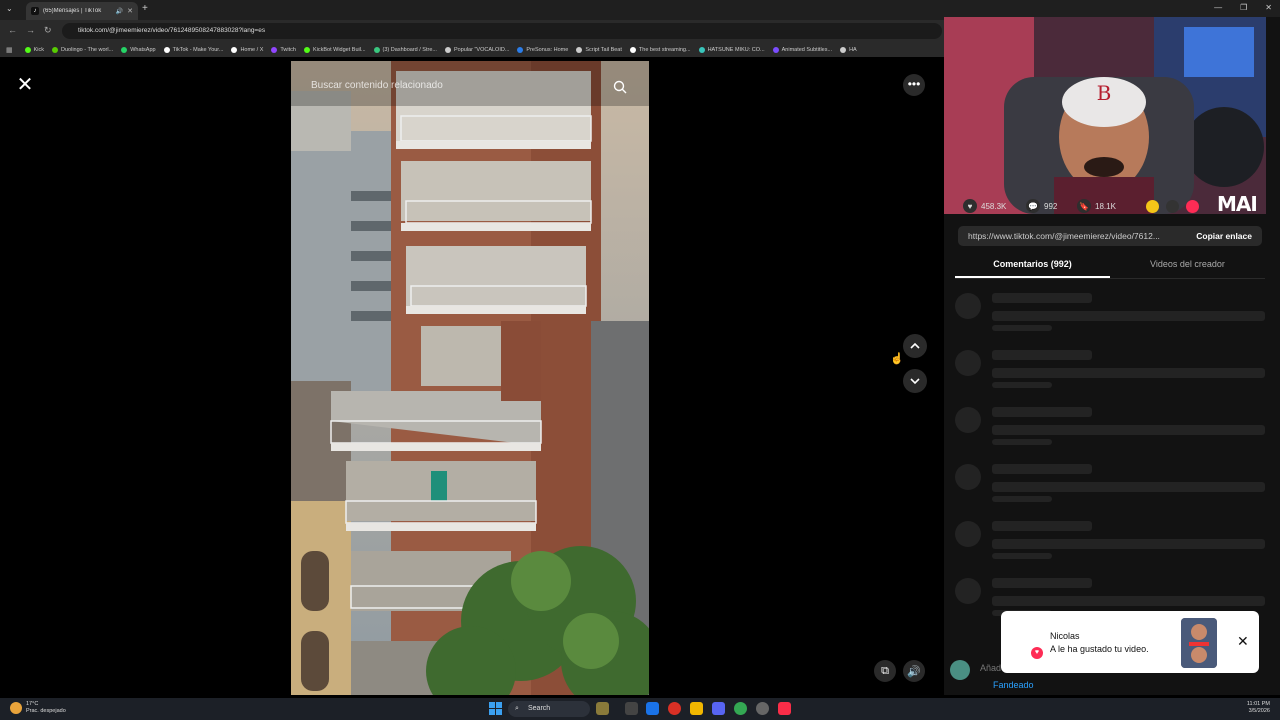 This screenshot has height=720, width=1280. What do you see at coordinates (39, 49) in the screenshot?
I see `bookmark-label: Kick` at bounding box center [39, 49].